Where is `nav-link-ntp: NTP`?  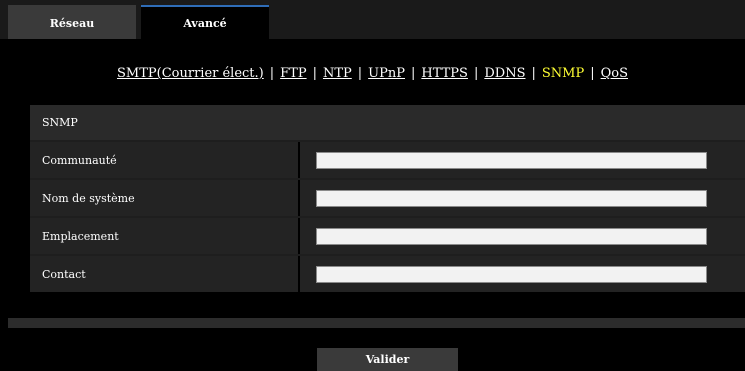
nav-link-ntp: NTP is located at coordinates (337, 73).